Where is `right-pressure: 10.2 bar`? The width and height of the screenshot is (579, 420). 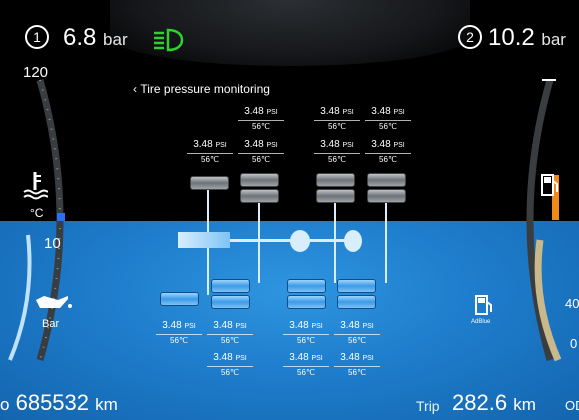 right-pressure: 10.2 bar is located at coordinates (527, 38).